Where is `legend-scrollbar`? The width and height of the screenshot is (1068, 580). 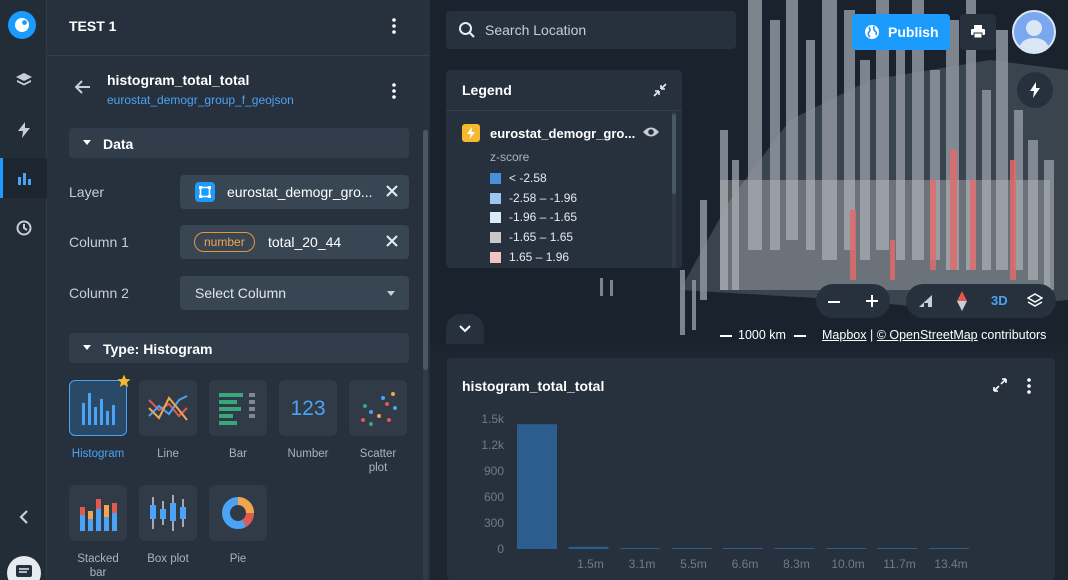 legend-scrollbar is located at coordinates (674, 189).